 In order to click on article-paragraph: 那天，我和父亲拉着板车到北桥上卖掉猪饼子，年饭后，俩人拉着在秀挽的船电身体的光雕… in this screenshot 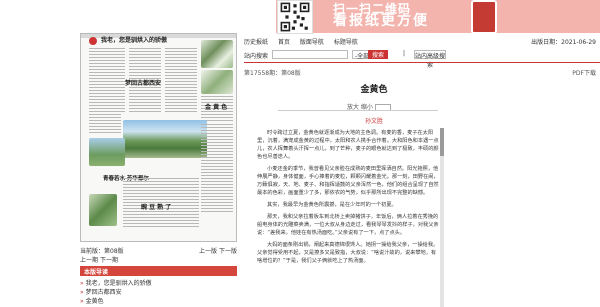, I will do `click(348, 225)`.